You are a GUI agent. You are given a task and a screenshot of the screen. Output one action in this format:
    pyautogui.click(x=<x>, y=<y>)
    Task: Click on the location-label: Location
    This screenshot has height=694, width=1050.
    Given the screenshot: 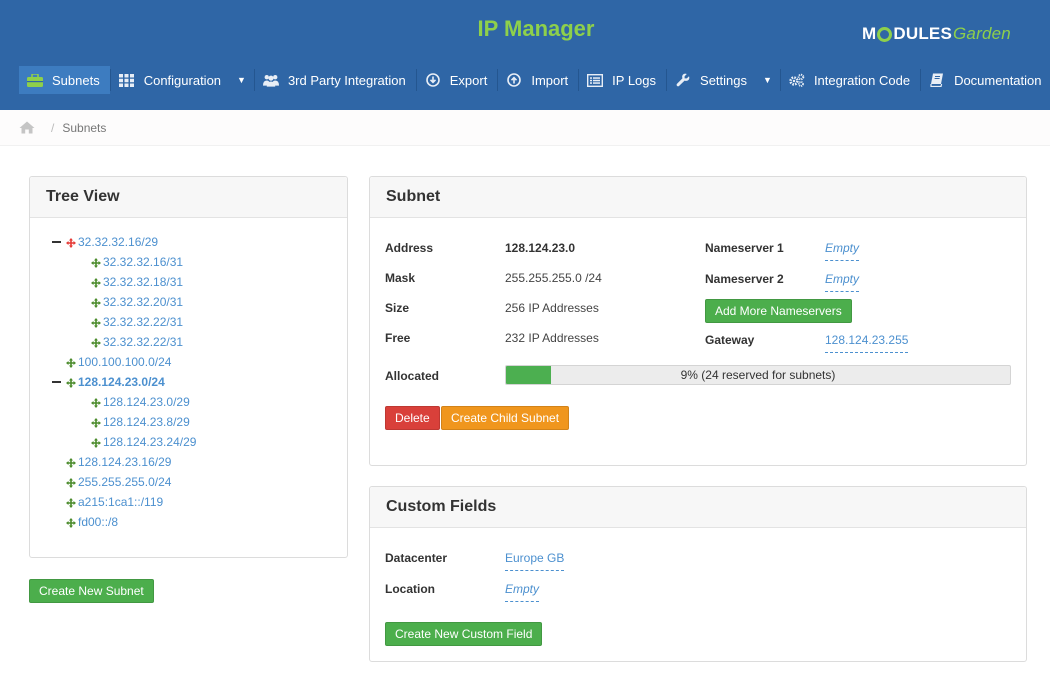 What is the action you would take?
    pyautogui.click(x=410, y=589)
    